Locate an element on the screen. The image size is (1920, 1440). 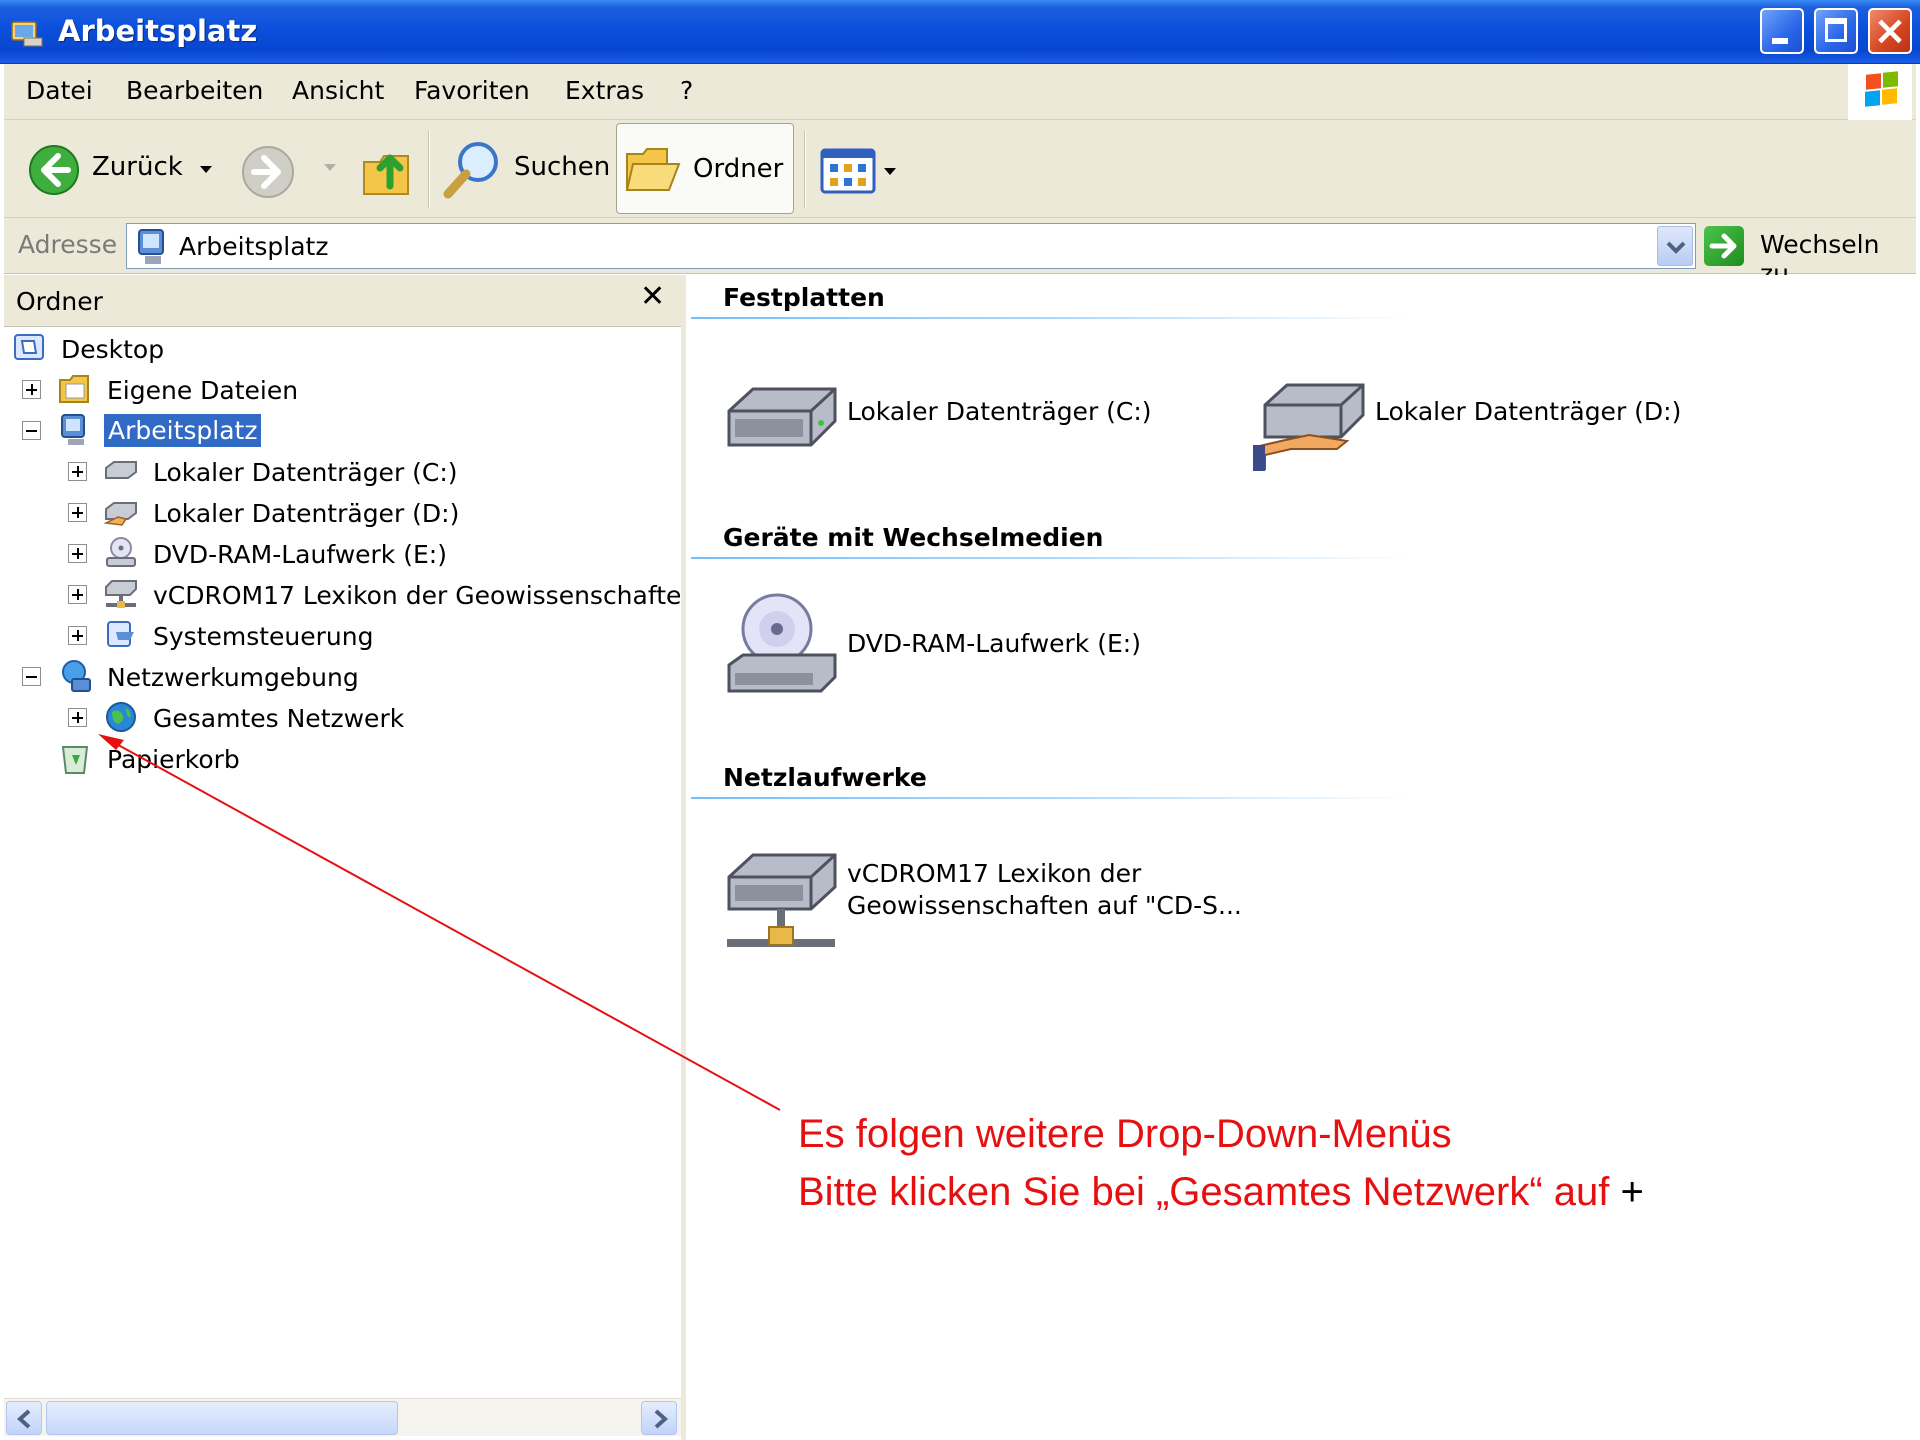
menu-help: ? is located at coordinates (686, 90).